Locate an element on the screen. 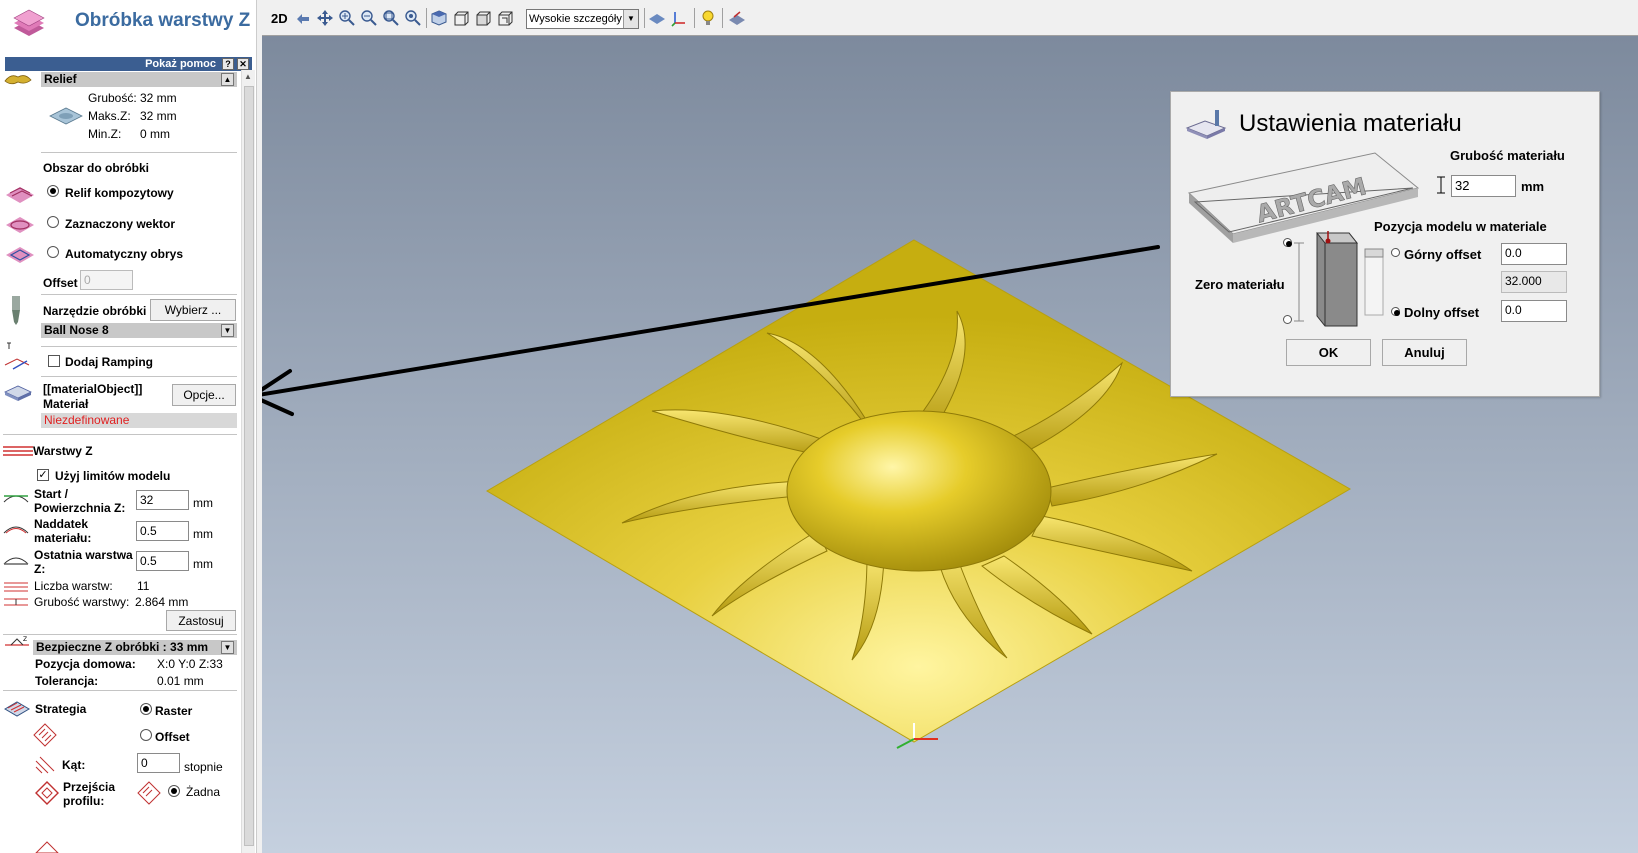  tool-name-bar: Ball Nose 8 ▼ is located at coordinates (139, 330).